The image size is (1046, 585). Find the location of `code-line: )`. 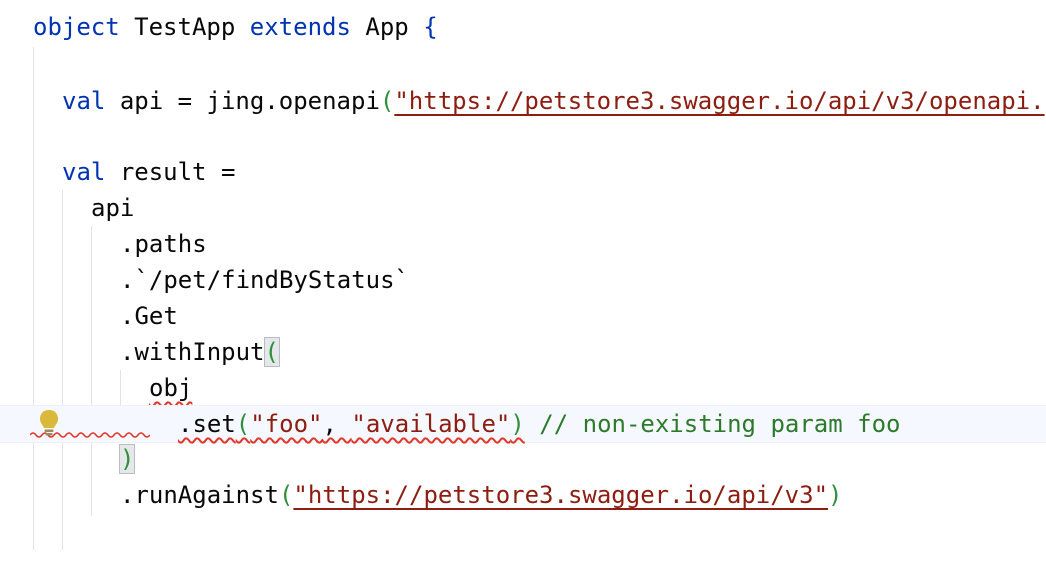

code-line: ) is located at coordinates (523, 459).